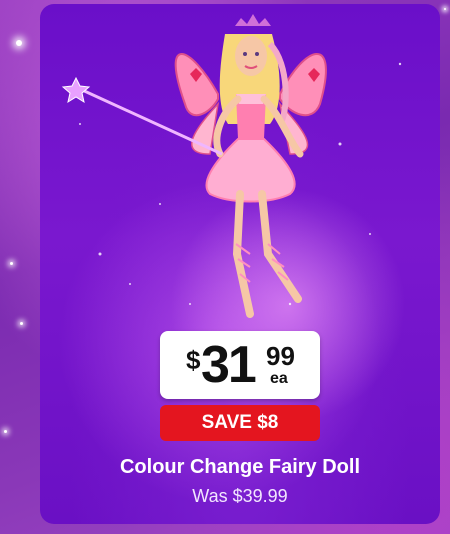 This screenshot has height=534, width=450. Describe the element at coordinates (240, 423) in the screenshot. I see `save-badge: SAVE $8` at that location.